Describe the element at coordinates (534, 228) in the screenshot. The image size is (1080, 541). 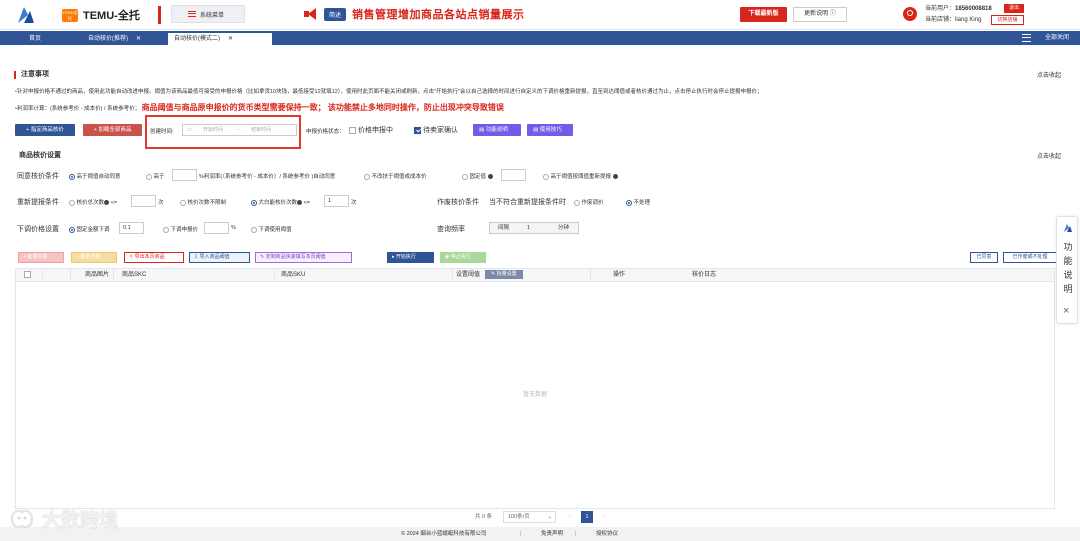
I see `query-interval-input: 间隔 1 分钟` at that location.